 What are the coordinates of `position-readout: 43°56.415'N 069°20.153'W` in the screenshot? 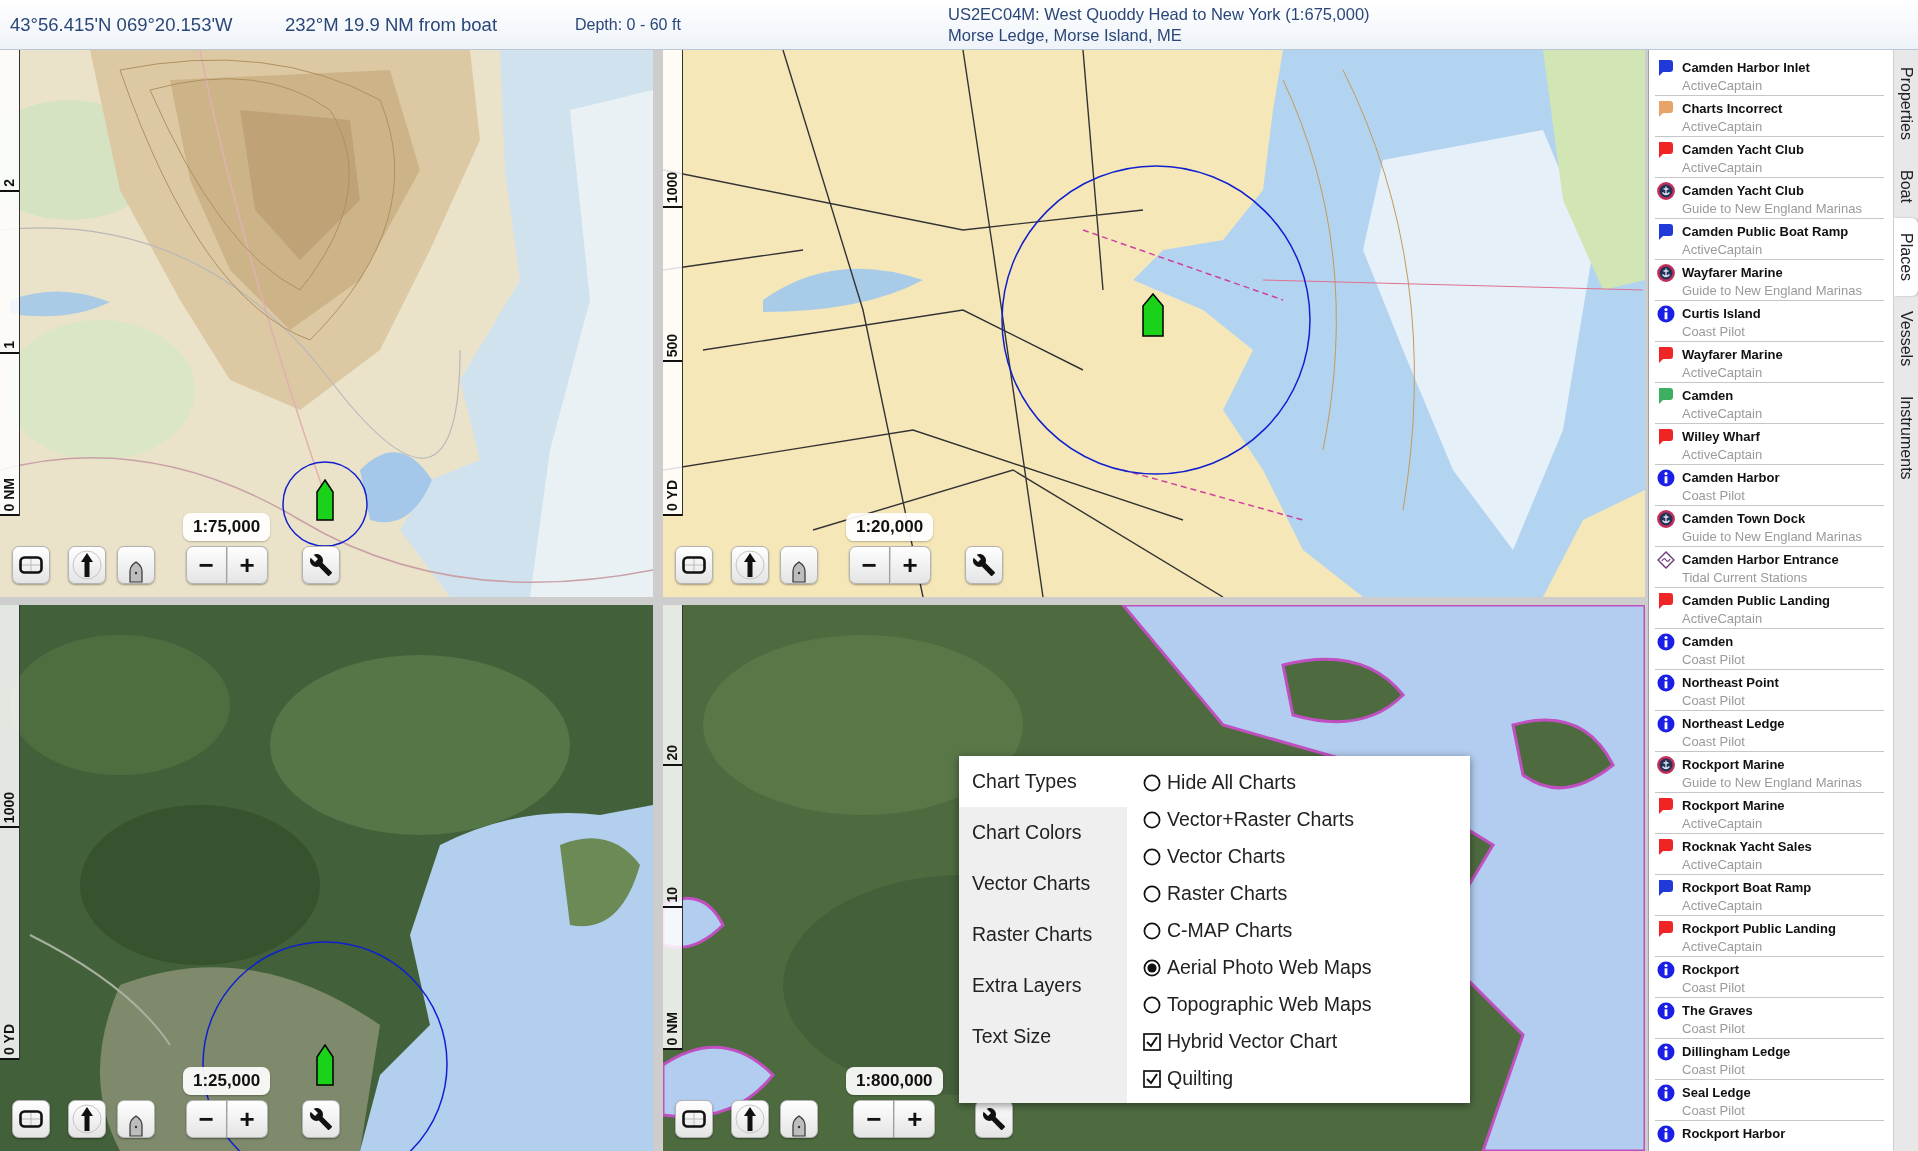 It's located at (121, 24).